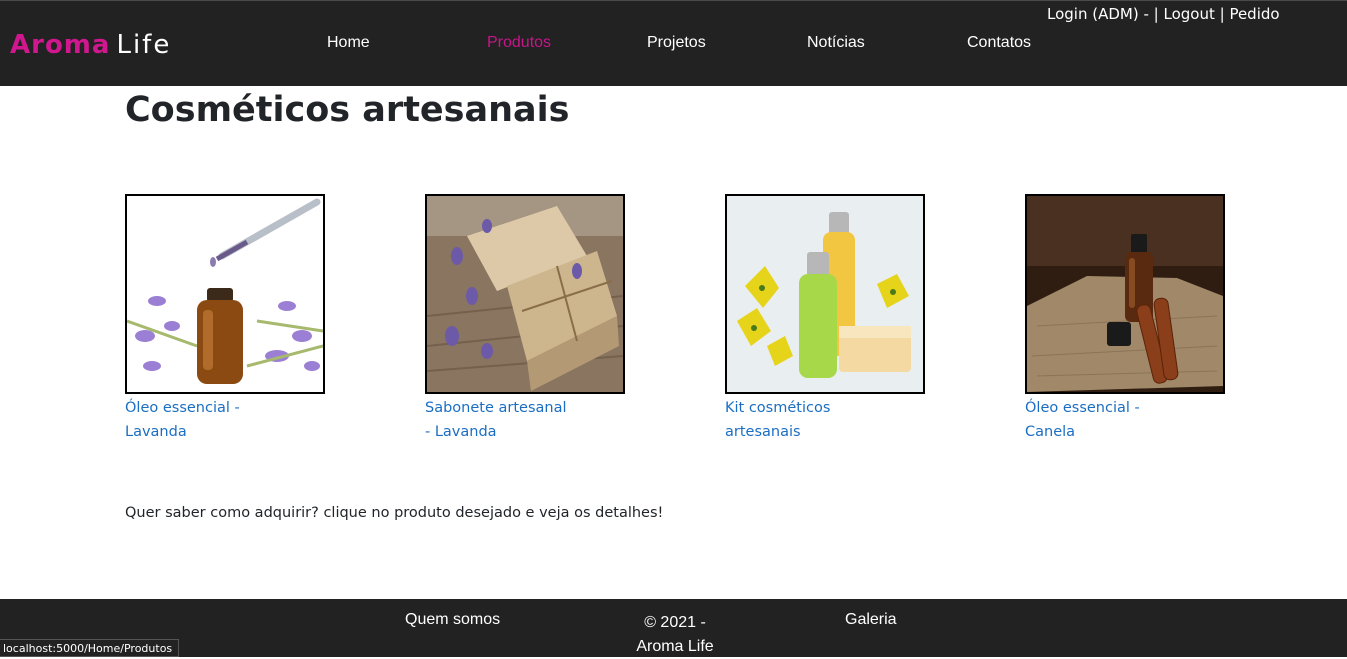 The width and height of the screenshot is (1347, 659). I want to click on login-link: Login (ADM), so click(1093, 14).